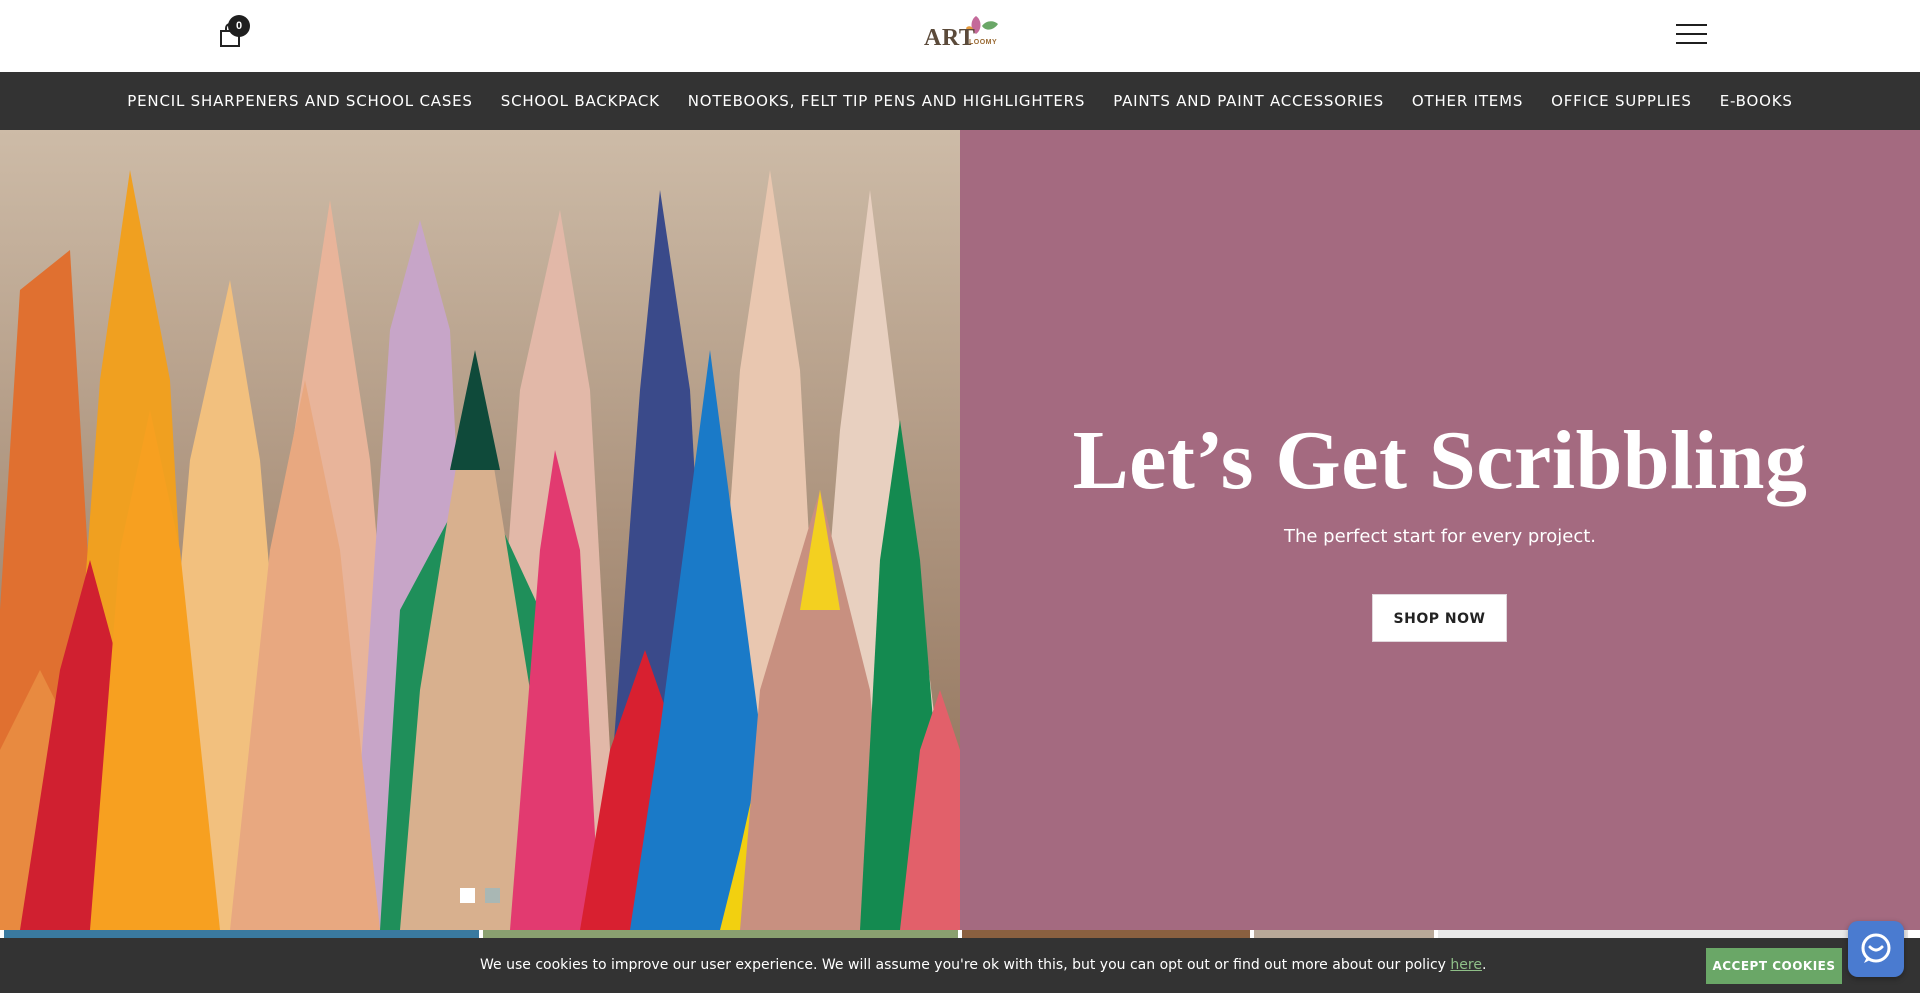 The height and width of the screenshot is (993, 1920). What do you see at coordinates (1621, 101) in the screenshot?
I see `nav-item-office-supplies: OFFICE SUPPLIES` at bounding box center [1621, 101].